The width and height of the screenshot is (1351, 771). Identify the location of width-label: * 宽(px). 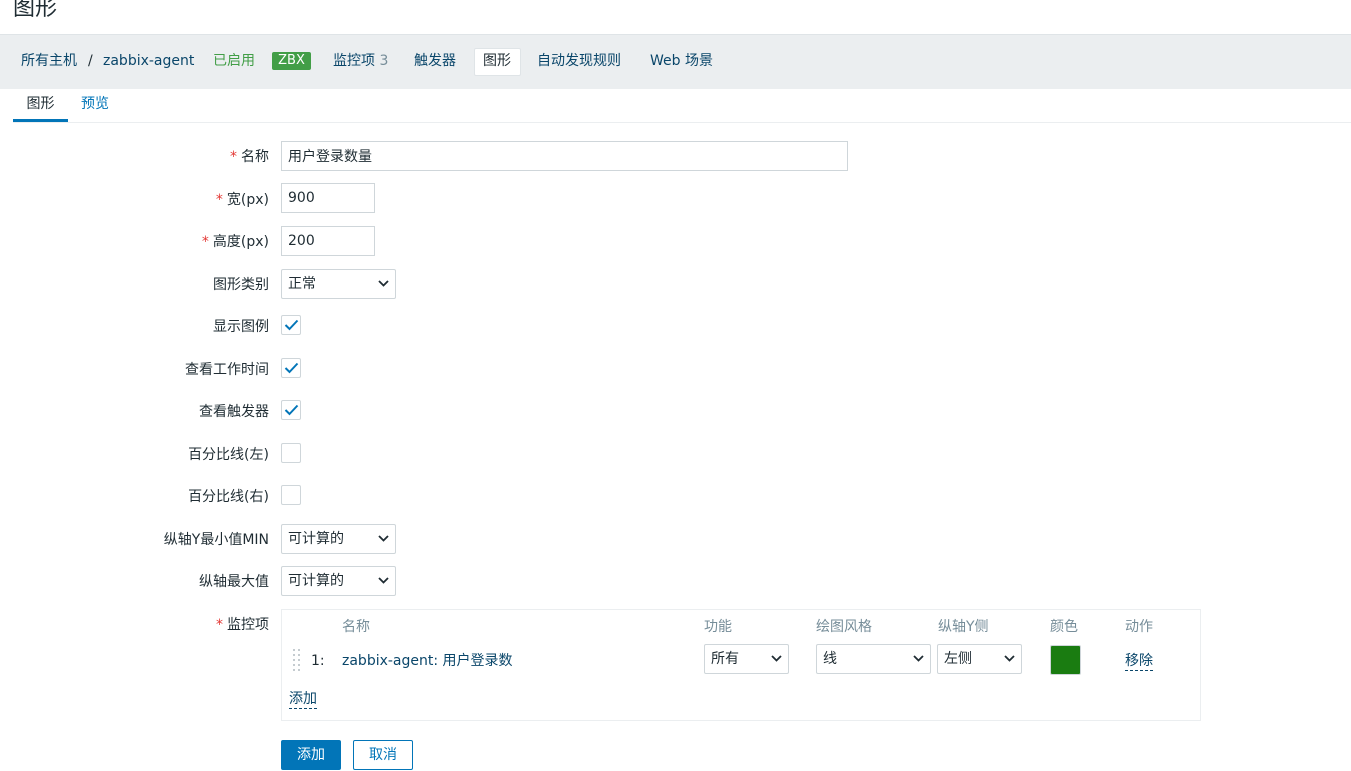
(242, 200).